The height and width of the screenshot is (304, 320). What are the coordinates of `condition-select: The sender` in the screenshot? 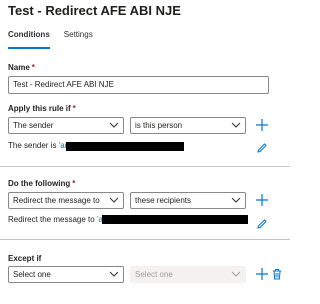 It's located at (66, 125).